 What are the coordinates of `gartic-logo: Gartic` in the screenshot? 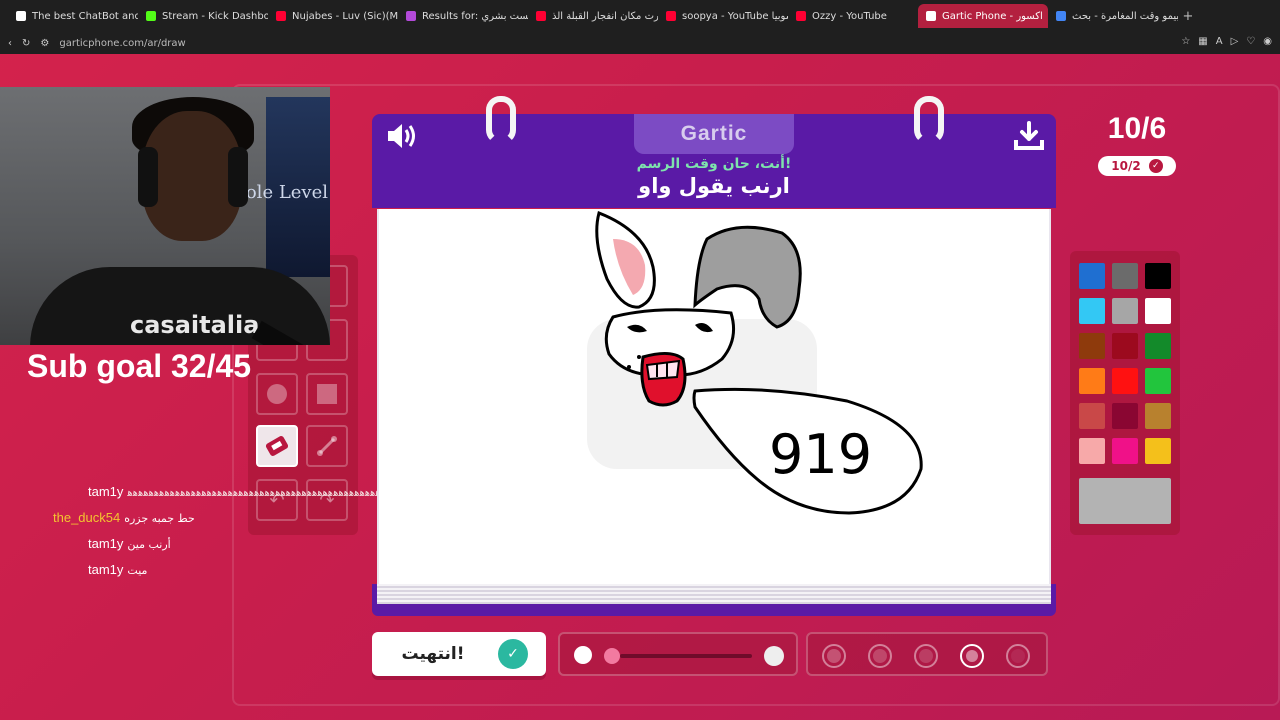 It's located at (714, 134).